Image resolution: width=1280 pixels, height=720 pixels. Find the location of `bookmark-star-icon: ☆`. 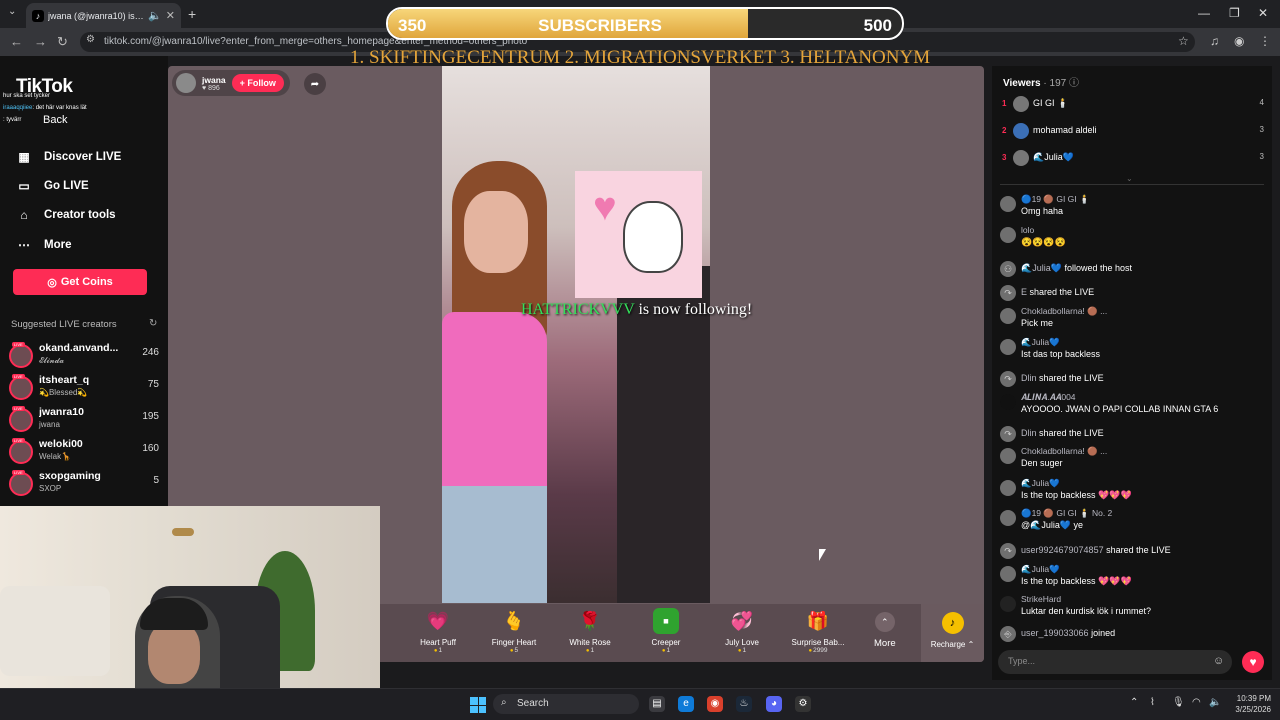

bookmark-star-icon: ☆ is located at coordinates (1183, 41).